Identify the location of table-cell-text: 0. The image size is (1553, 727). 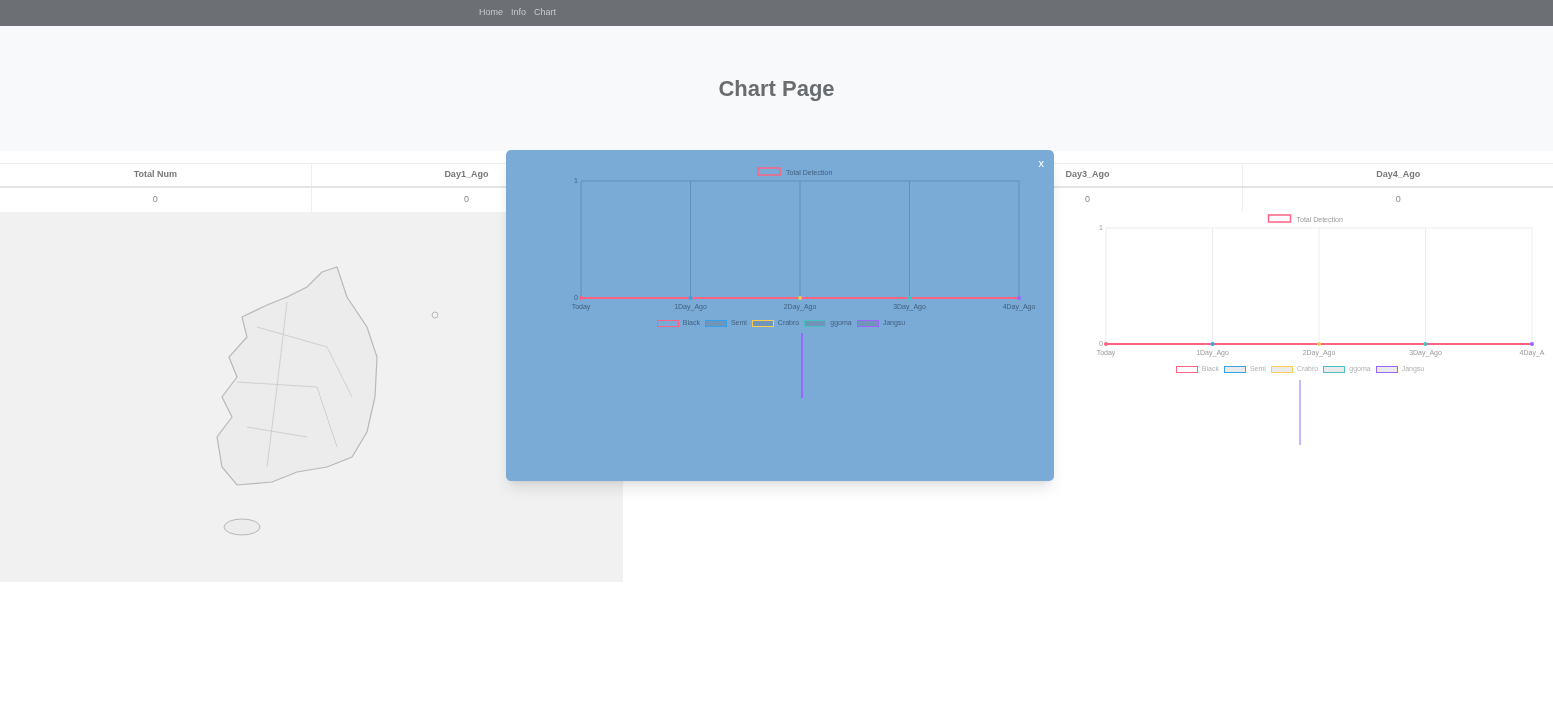
(155, 200).